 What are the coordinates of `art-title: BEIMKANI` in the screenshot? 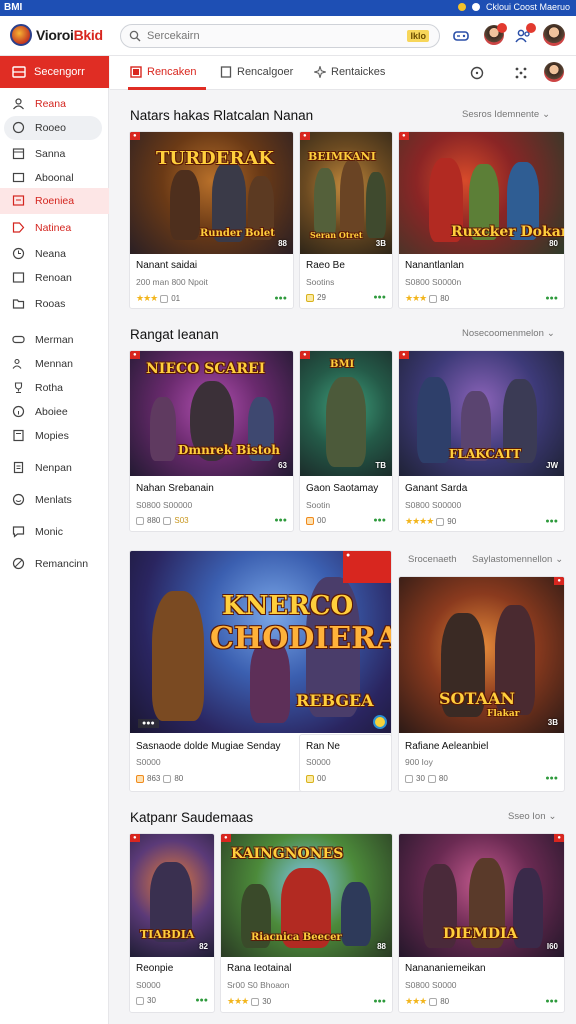 It's located at (342, 156).